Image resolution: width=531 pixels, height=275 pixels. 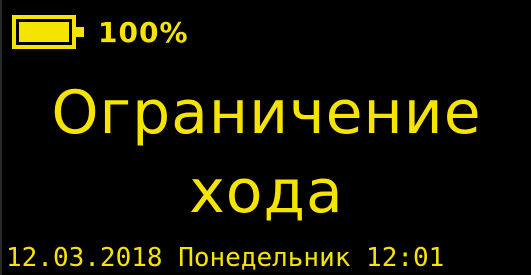 I want to click on date-text: 12.03.2018, so click(x=84, y=258).